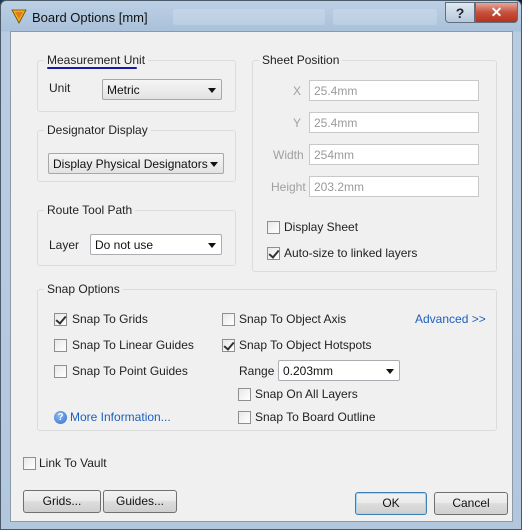  Describe the element at coordinates (123, 90) in the screenshot. I see `unit-select-value: Metric` at that location.